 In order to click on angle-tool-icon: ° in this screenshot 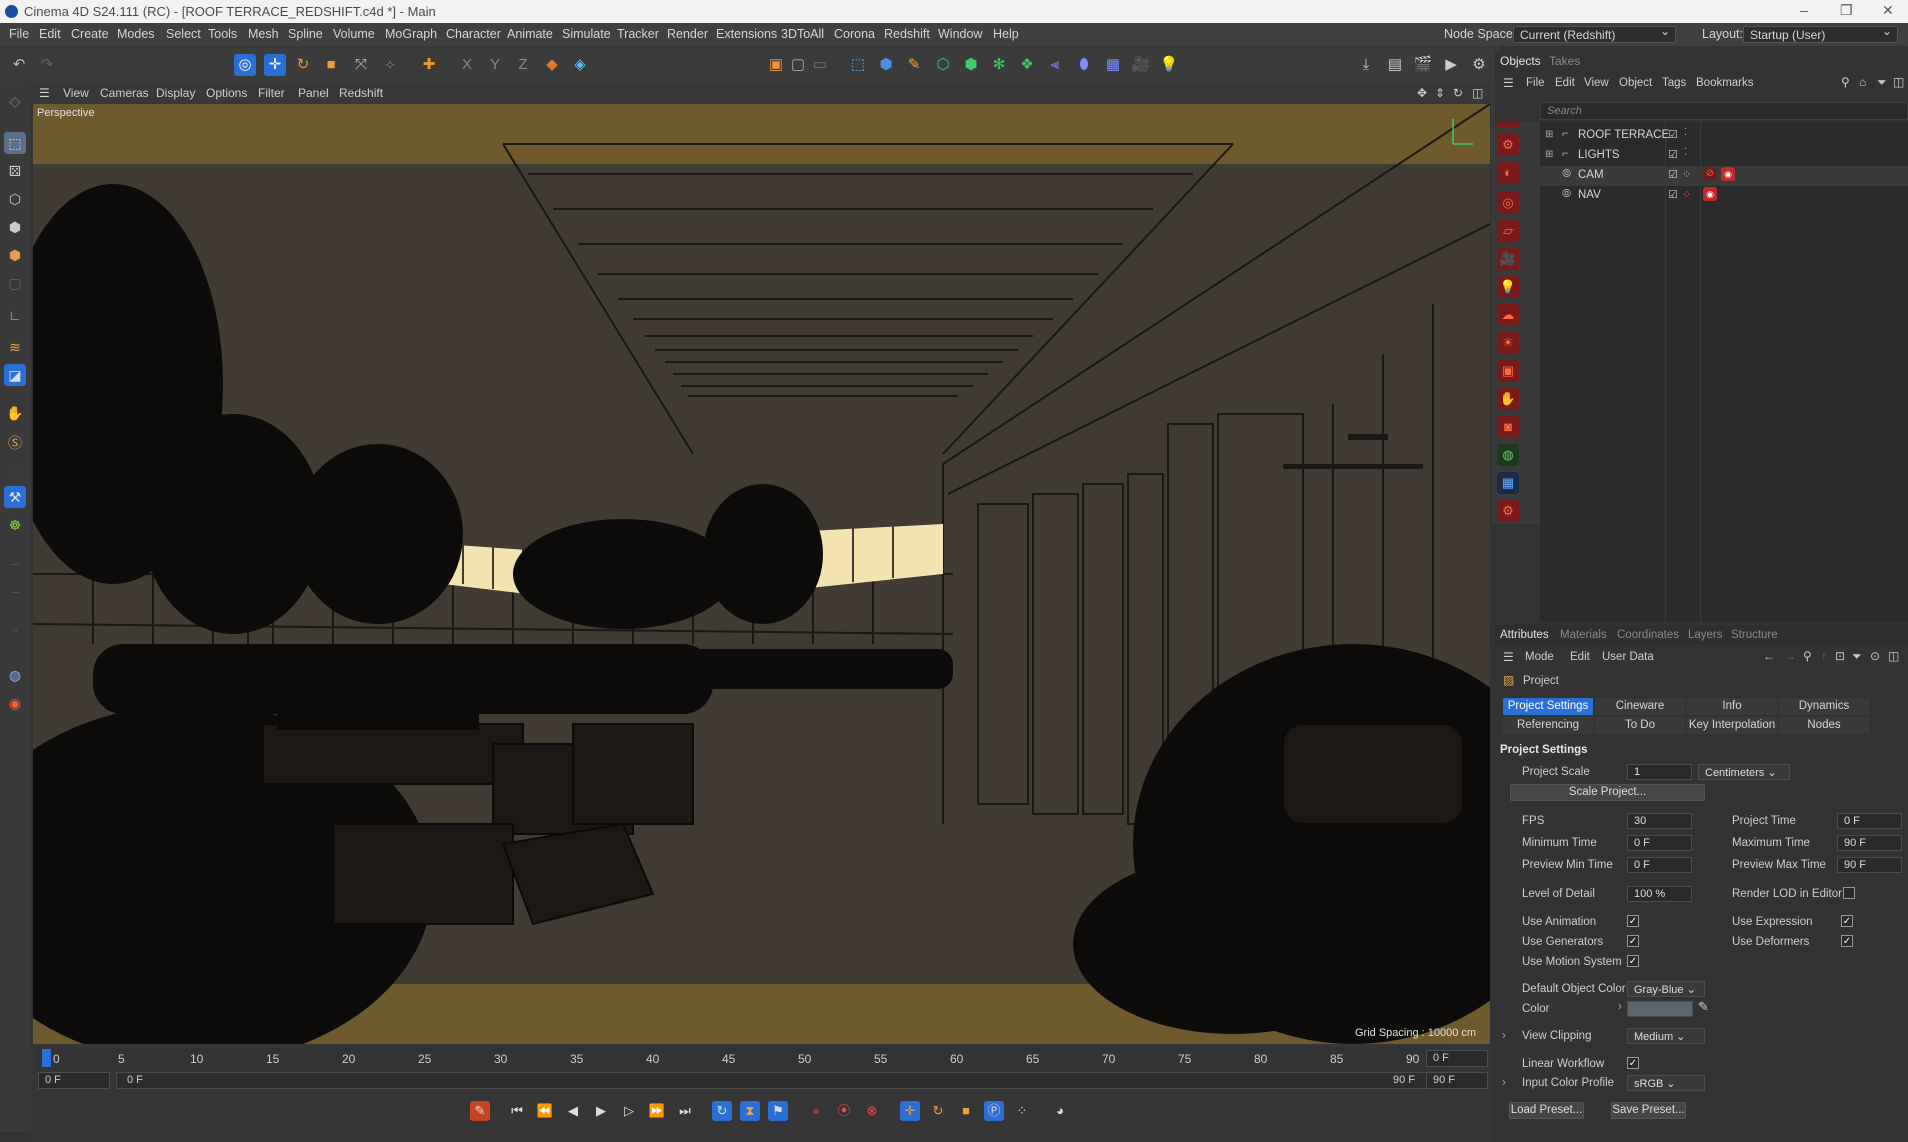, I will do `click(15, 633)`.